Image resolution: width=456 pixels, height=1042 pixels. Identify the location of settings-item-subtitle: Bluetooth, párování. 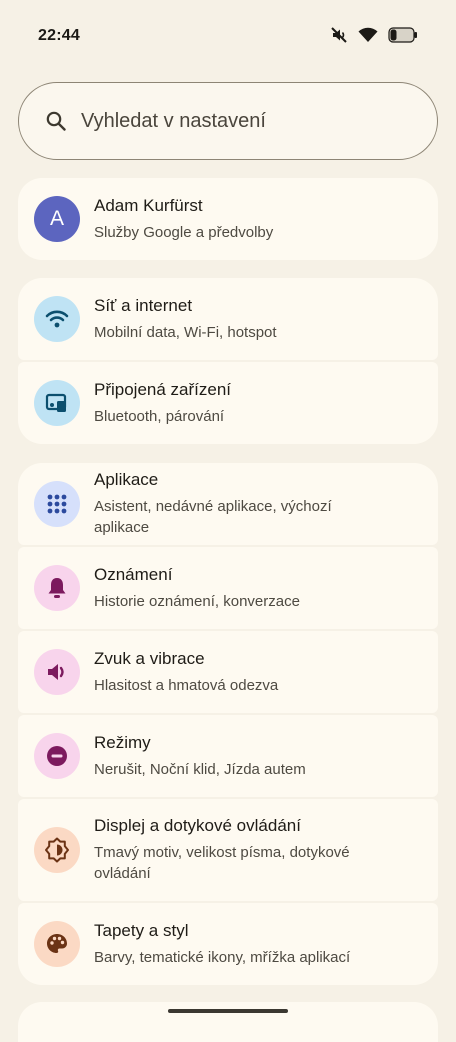
(159, 416).